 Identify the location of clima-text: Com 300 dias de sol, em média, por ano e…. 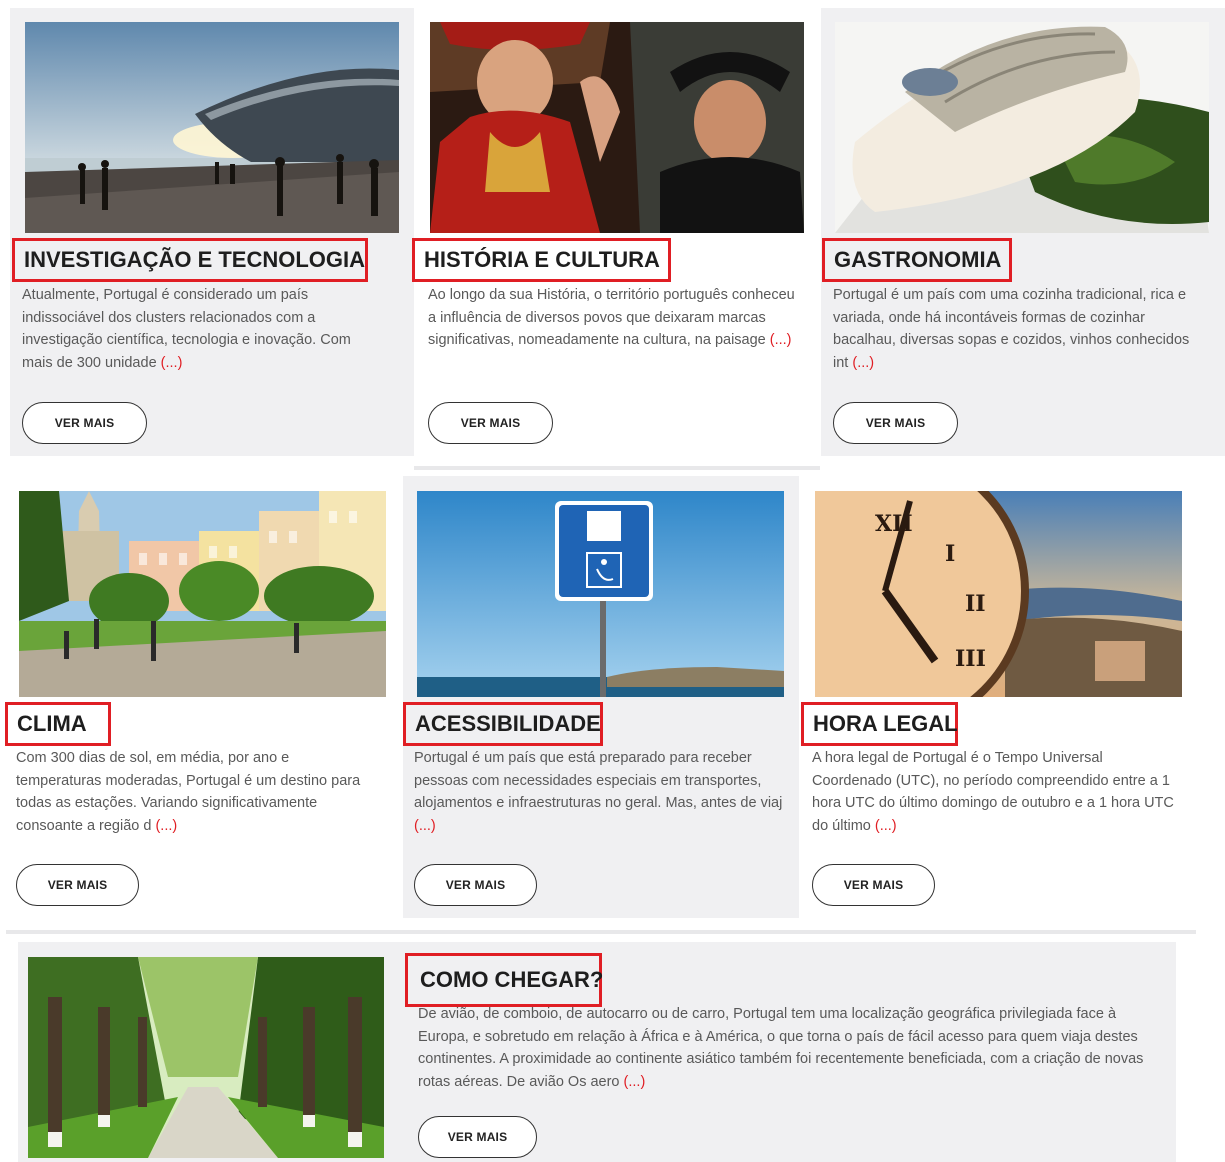
(188, 792).